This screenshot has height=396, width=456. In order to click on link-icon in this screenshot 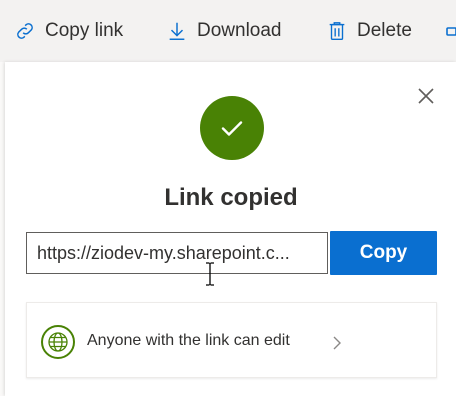, I will do `click(25, 31)`.